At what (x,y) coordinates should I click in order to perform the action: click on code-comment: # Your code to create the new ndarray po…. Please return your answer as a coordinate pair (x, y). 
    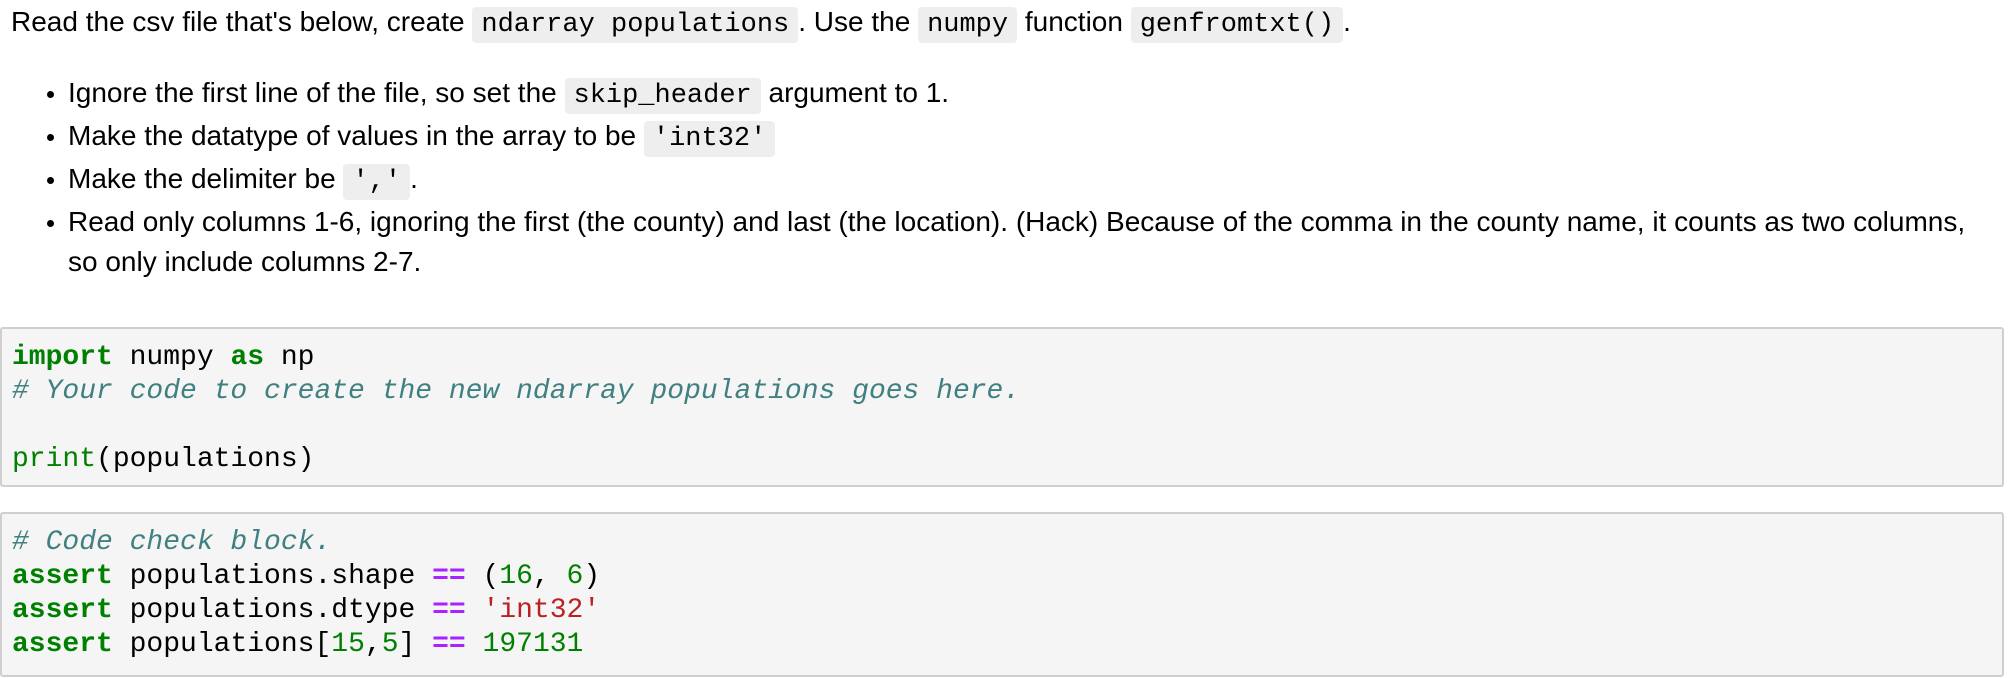
    Looking at the image, I should click on (516, 391).